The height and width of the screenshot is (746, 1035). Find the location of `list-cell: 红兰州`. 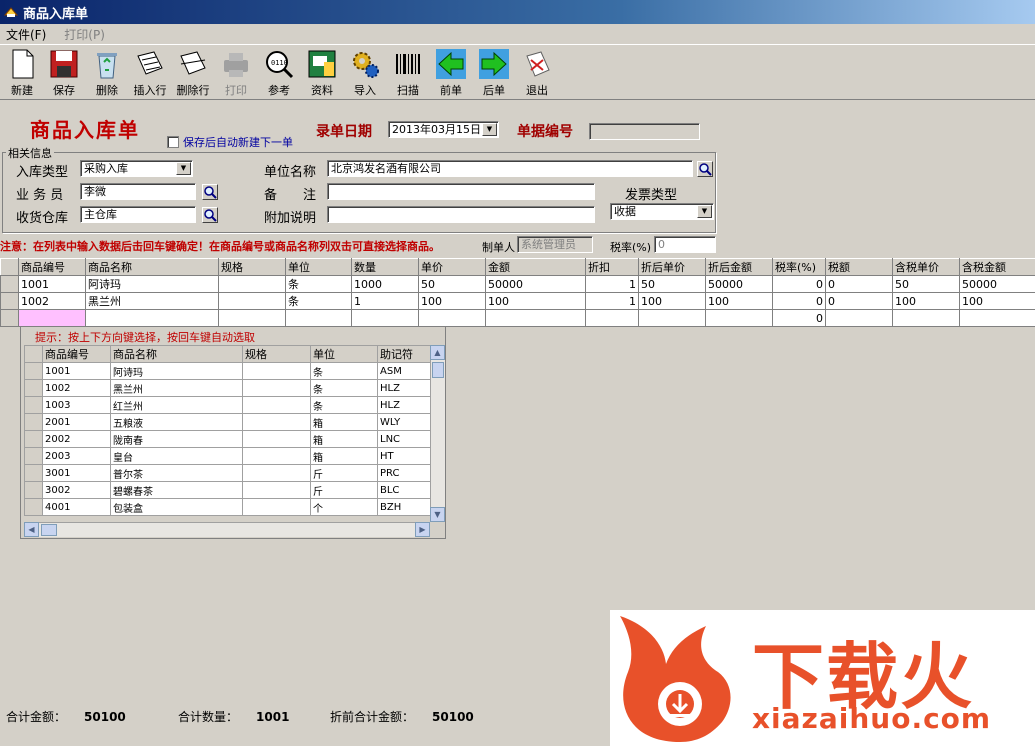

list-cell: 红兰州 is located at coordinates (176, 405).